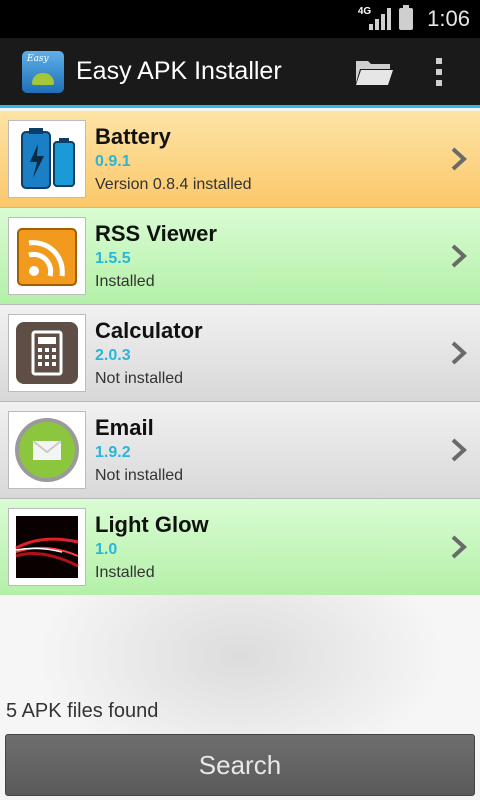 The height and width of the screenshot is (800, 480). What do you see at coordinates (47, 256) in the screenshot?
I see `rss-icon` at bounding box center [47, 256].